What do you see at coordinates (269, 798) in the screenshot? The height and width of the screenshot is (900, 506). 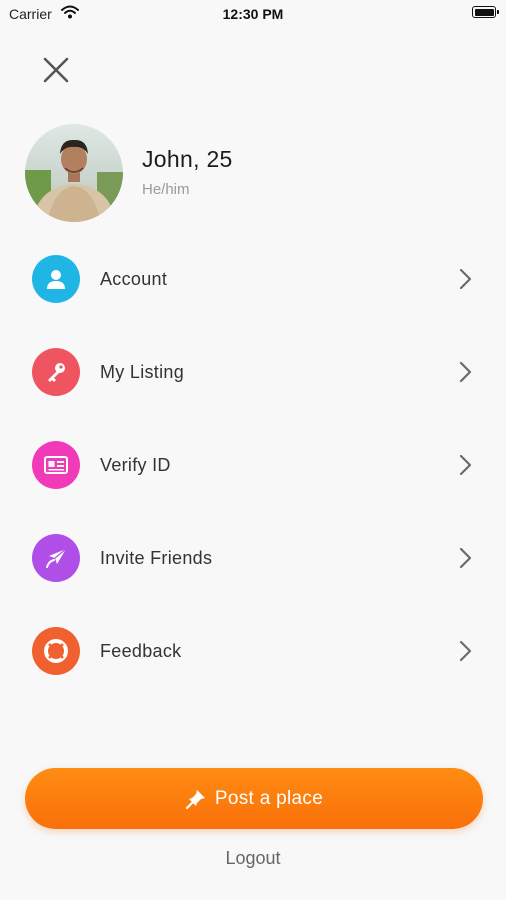 I see `post-a-place-label: Post a place` at bounding box center [269, 798].